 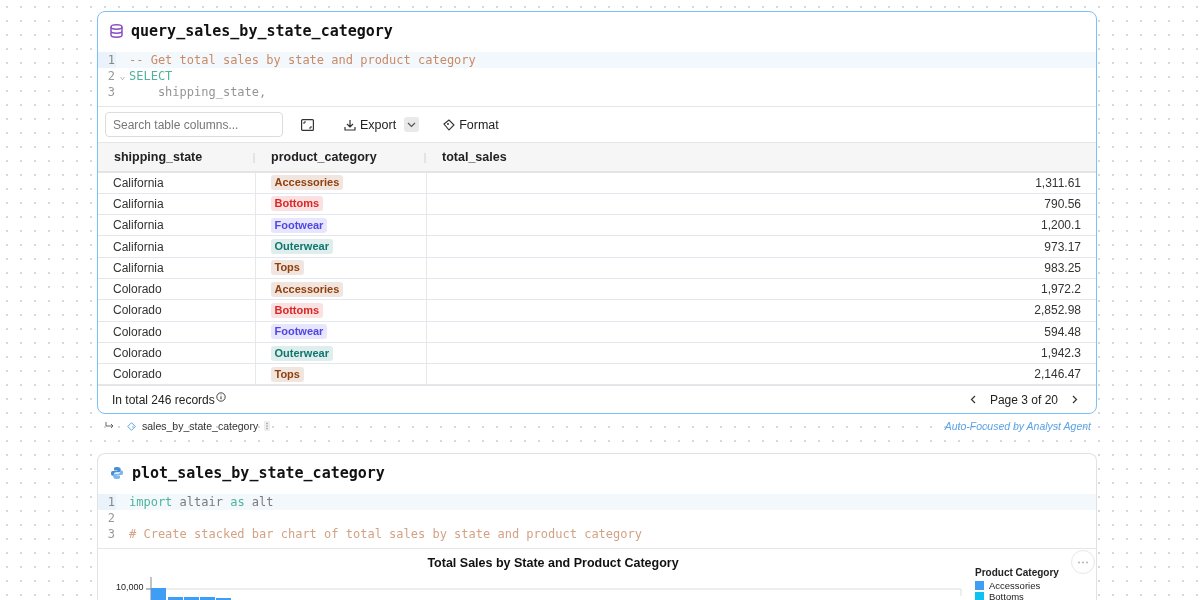 What do you see at coordinates (370, 124) in the screenshot?
I see `export-button: Export` at bounding box center [370, 124].